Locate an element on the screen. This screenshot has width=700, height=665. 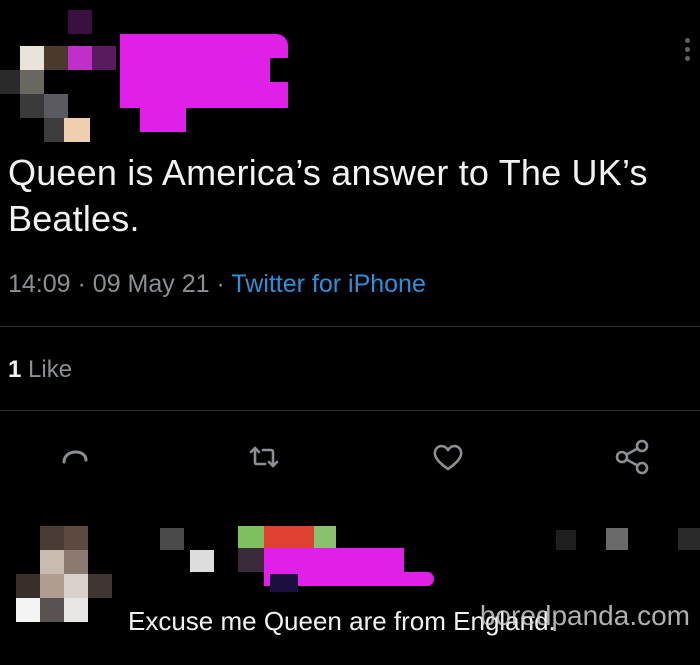
watermark: boredpanda.com is located at coordinates (584, 615).